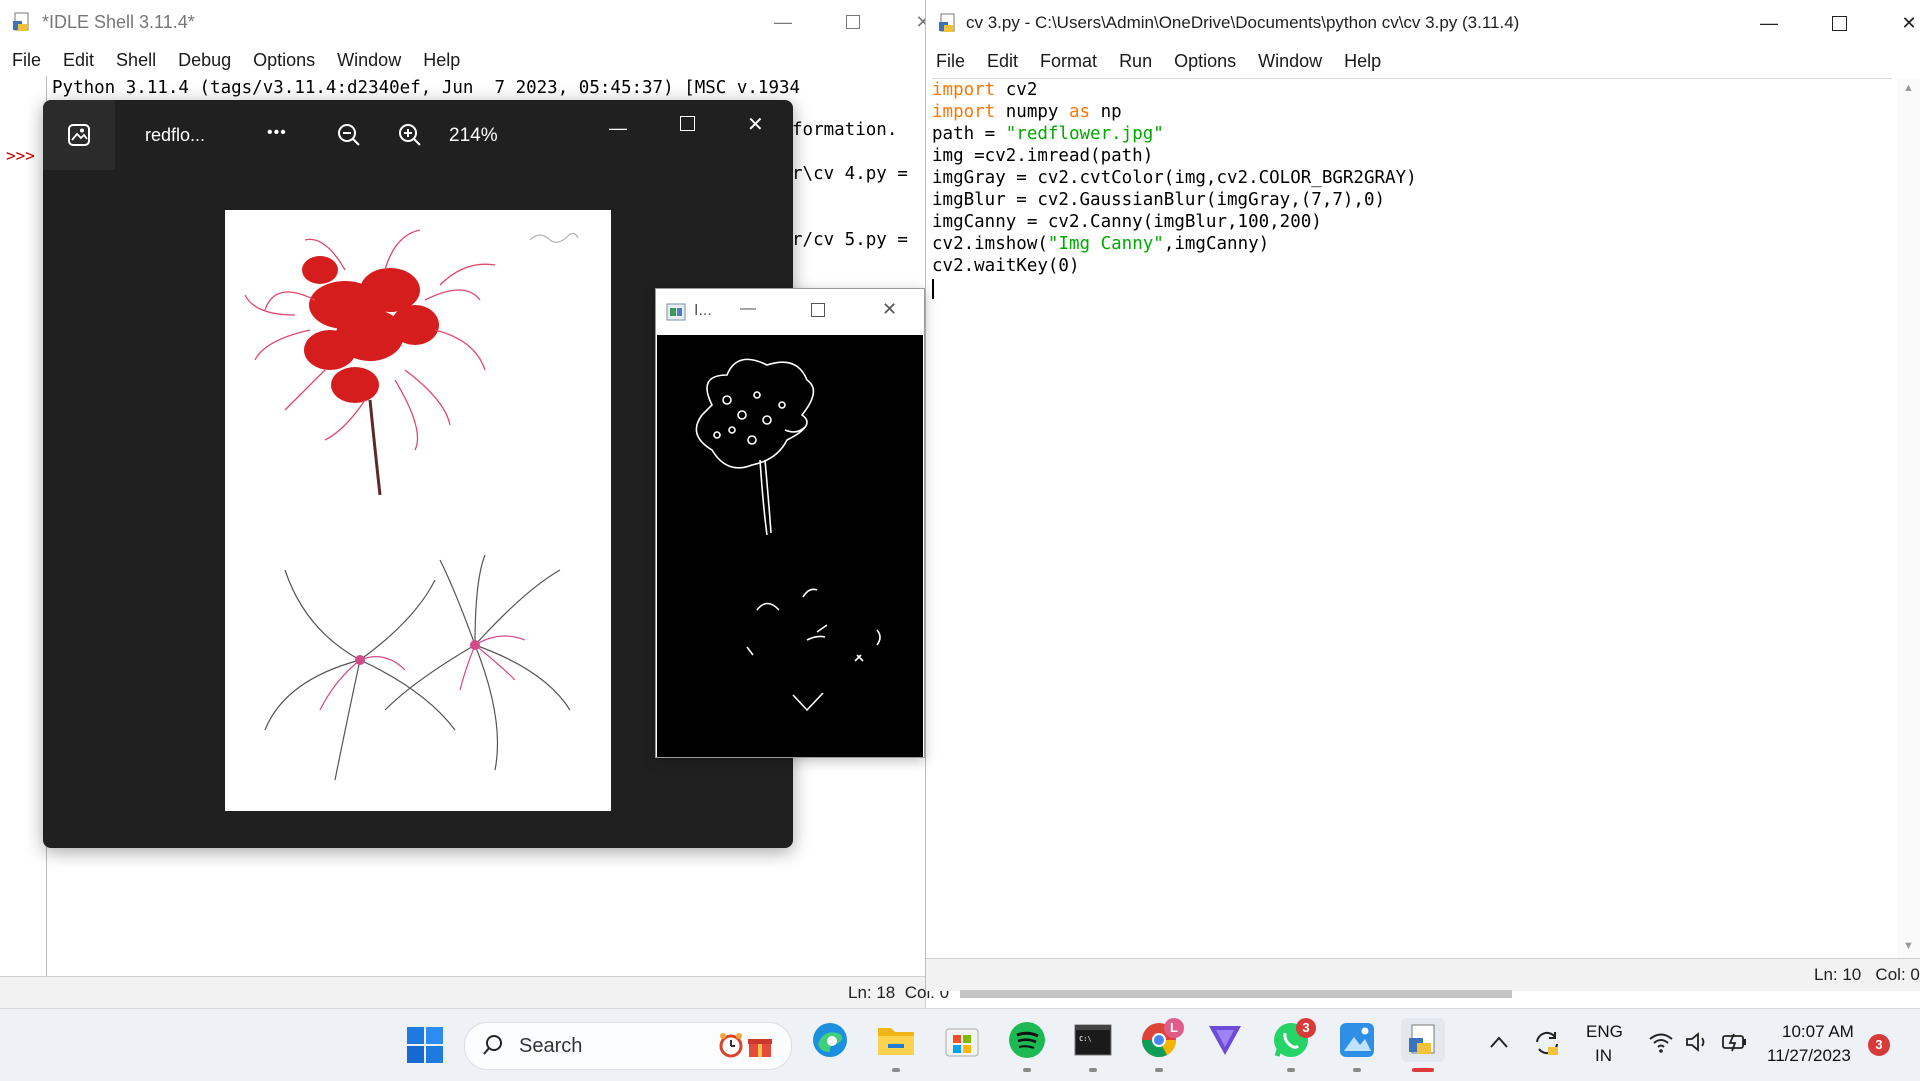  I want to click on scroll-up-icon: ▲, so click(1908, 88).